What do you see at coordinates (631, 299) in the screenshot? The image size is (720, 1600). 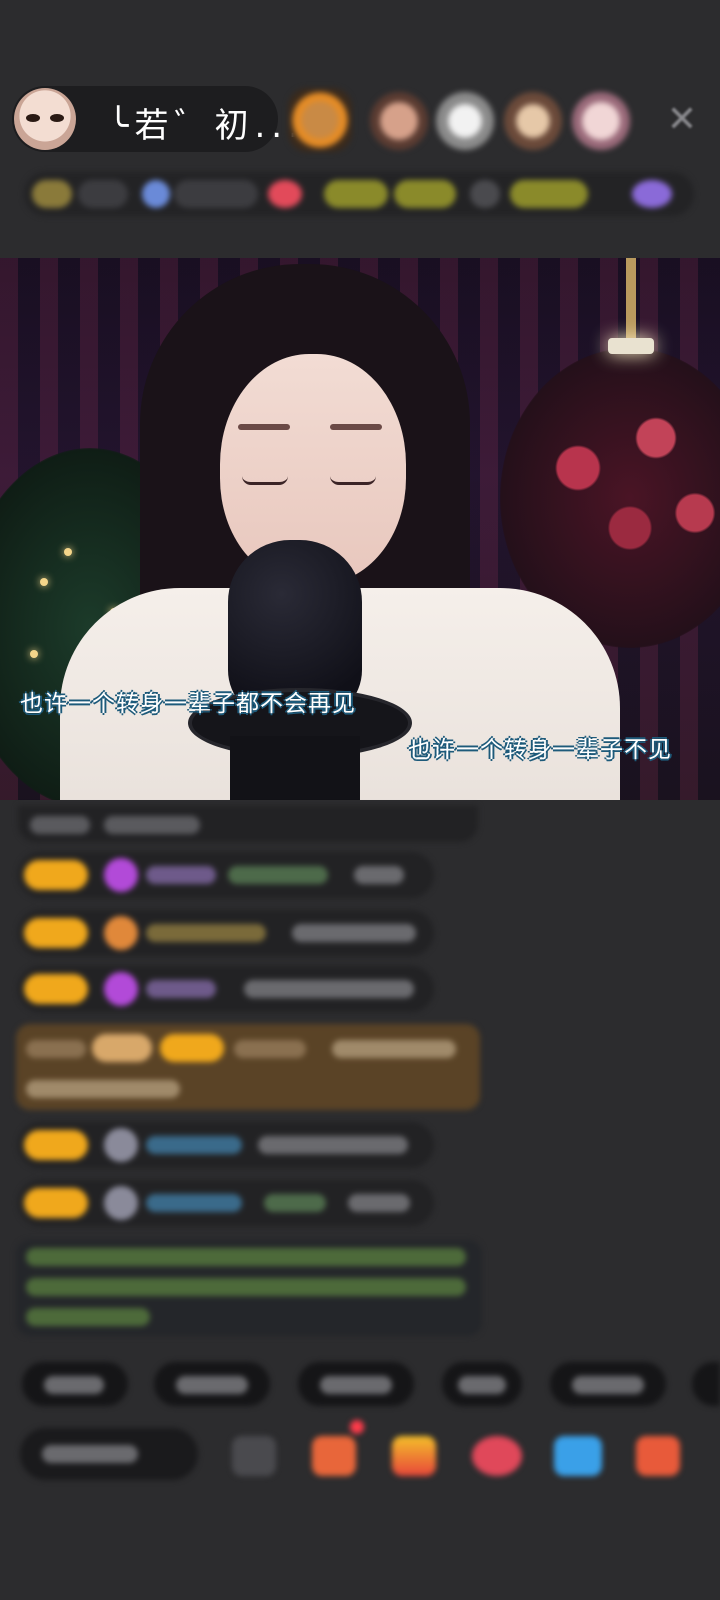 I see `lamp-rod` at bounding box center [631, 299].